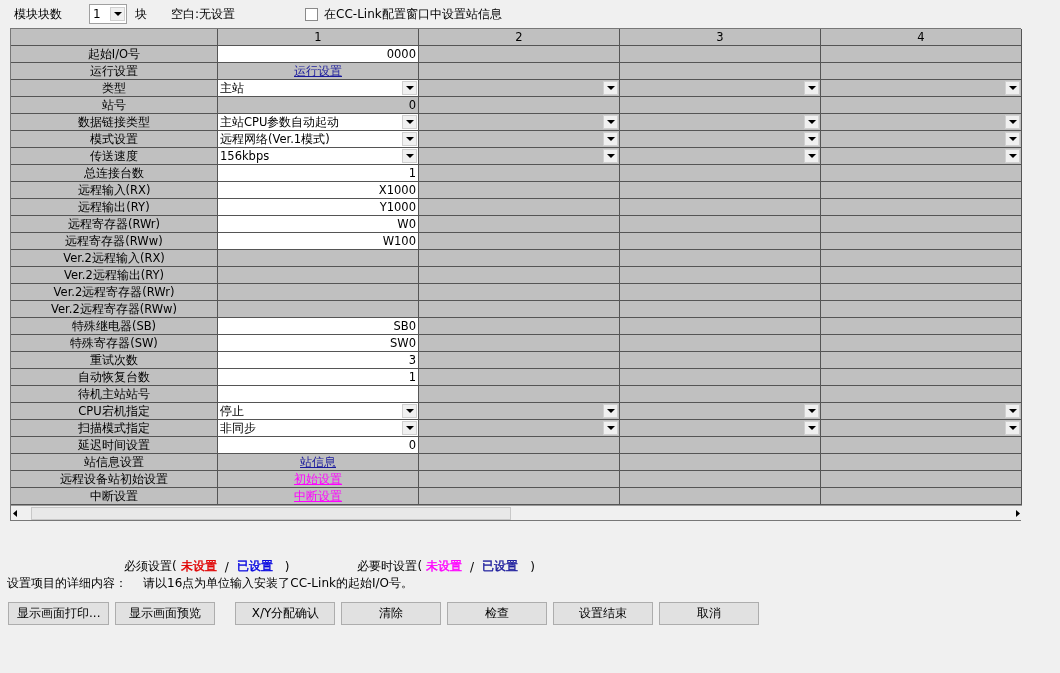 This screenshot has height=673, width=1060. Describe the element at coordinates (114, 88) in the screenshot. I see `row-label: 类型` at that location.